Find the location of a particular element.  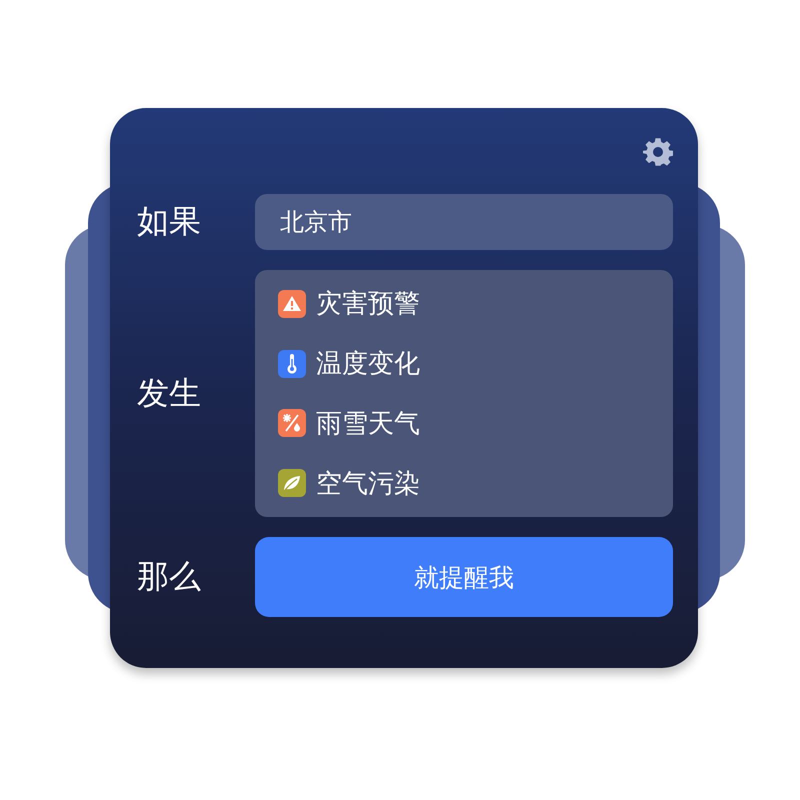

row-label: 发生 is located at coordinates (169, 393).